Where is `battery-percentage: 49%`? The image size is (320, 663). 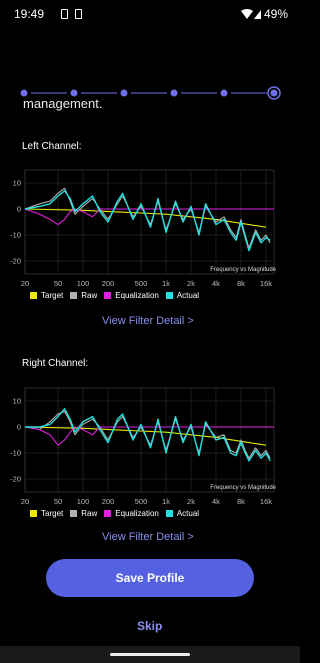
battery-percentage: 49% is located at coordinates (276, 14).